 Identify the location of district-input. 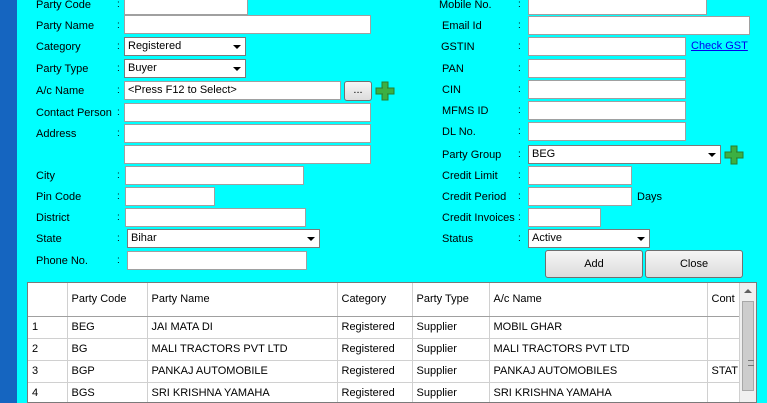
(215, 217).